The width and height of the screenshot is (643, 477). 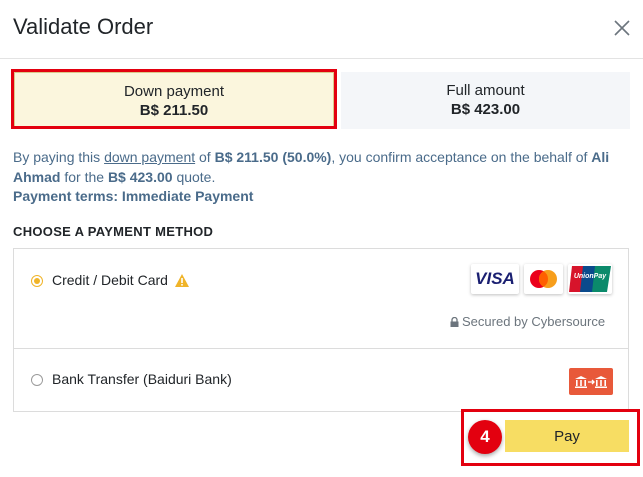 What do you see at coordinates (142, 379) in the screenshot?
I see `bank-method-label: Bank Transfer (Baiduri Bank)` at bounding box center [142, 379].